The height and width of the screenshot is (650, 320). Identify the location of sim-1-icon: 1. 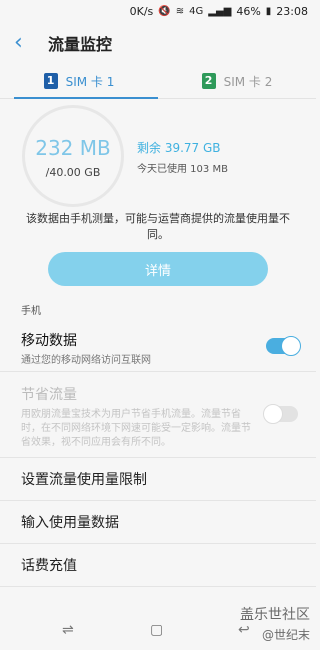
(50, 81).